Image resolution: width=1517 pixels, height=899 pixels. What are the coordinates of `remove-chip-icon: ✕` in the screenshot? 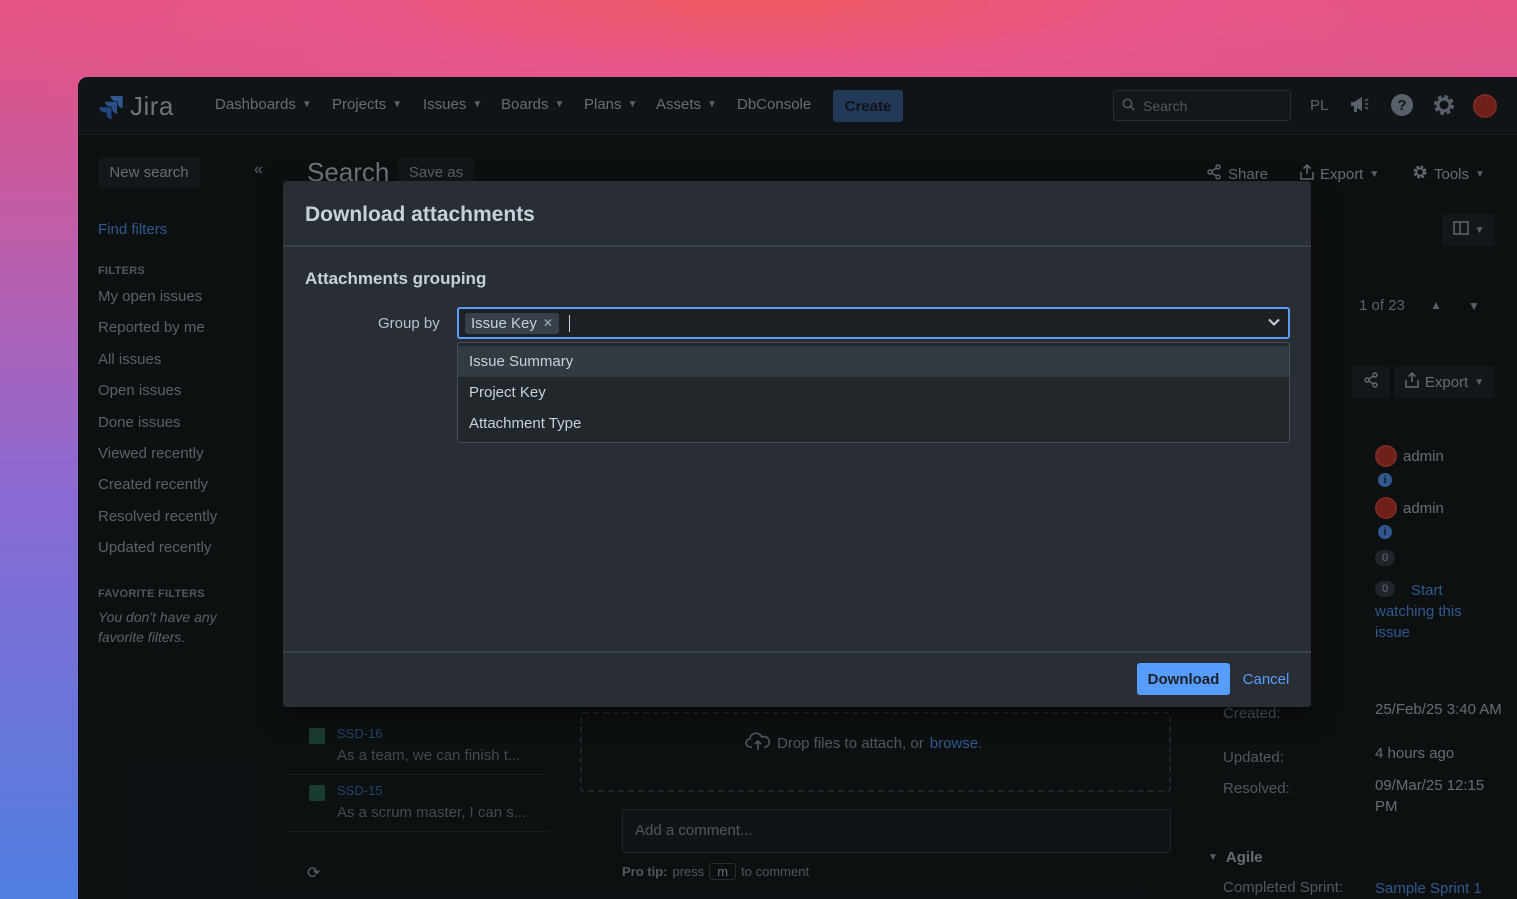 It's located at (548, 323).